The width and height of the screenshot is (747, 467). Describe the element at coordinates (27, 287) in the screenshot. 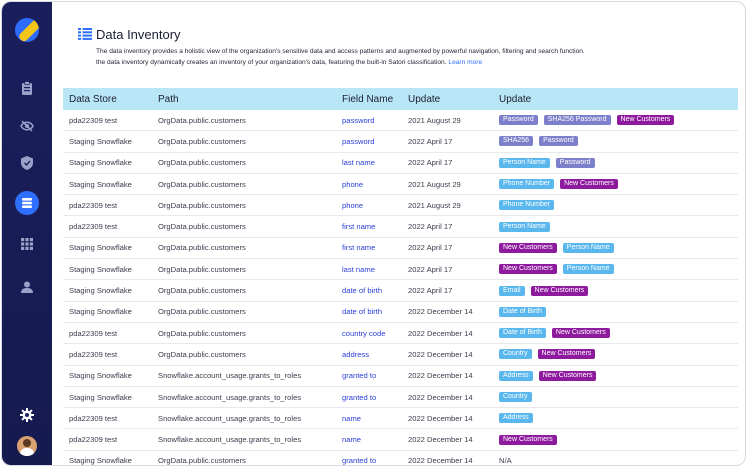

I see `user-icon` at that location.